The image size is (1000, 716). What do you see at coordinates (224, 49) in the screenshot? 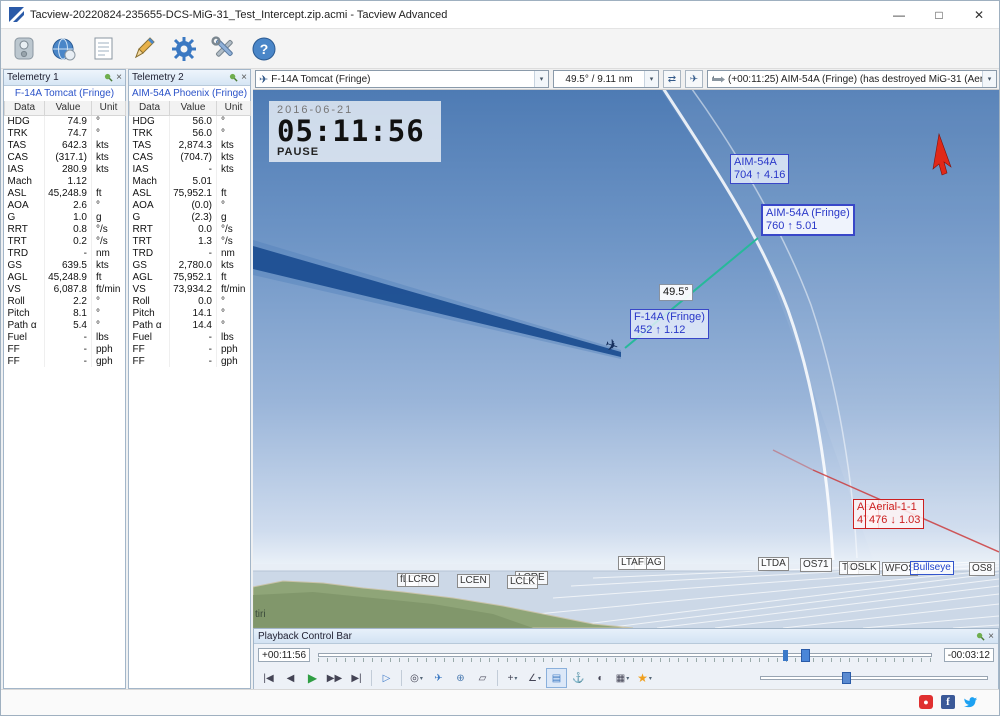
I see `advanced-tools-icon` at bounding box center [224, 49].